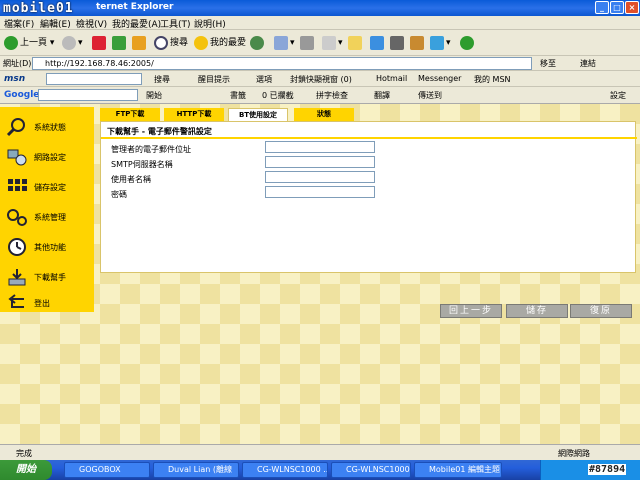  Describe the element at coordinates (11, 42) in the screenshot. I see `back-arrow-icon` at that location.